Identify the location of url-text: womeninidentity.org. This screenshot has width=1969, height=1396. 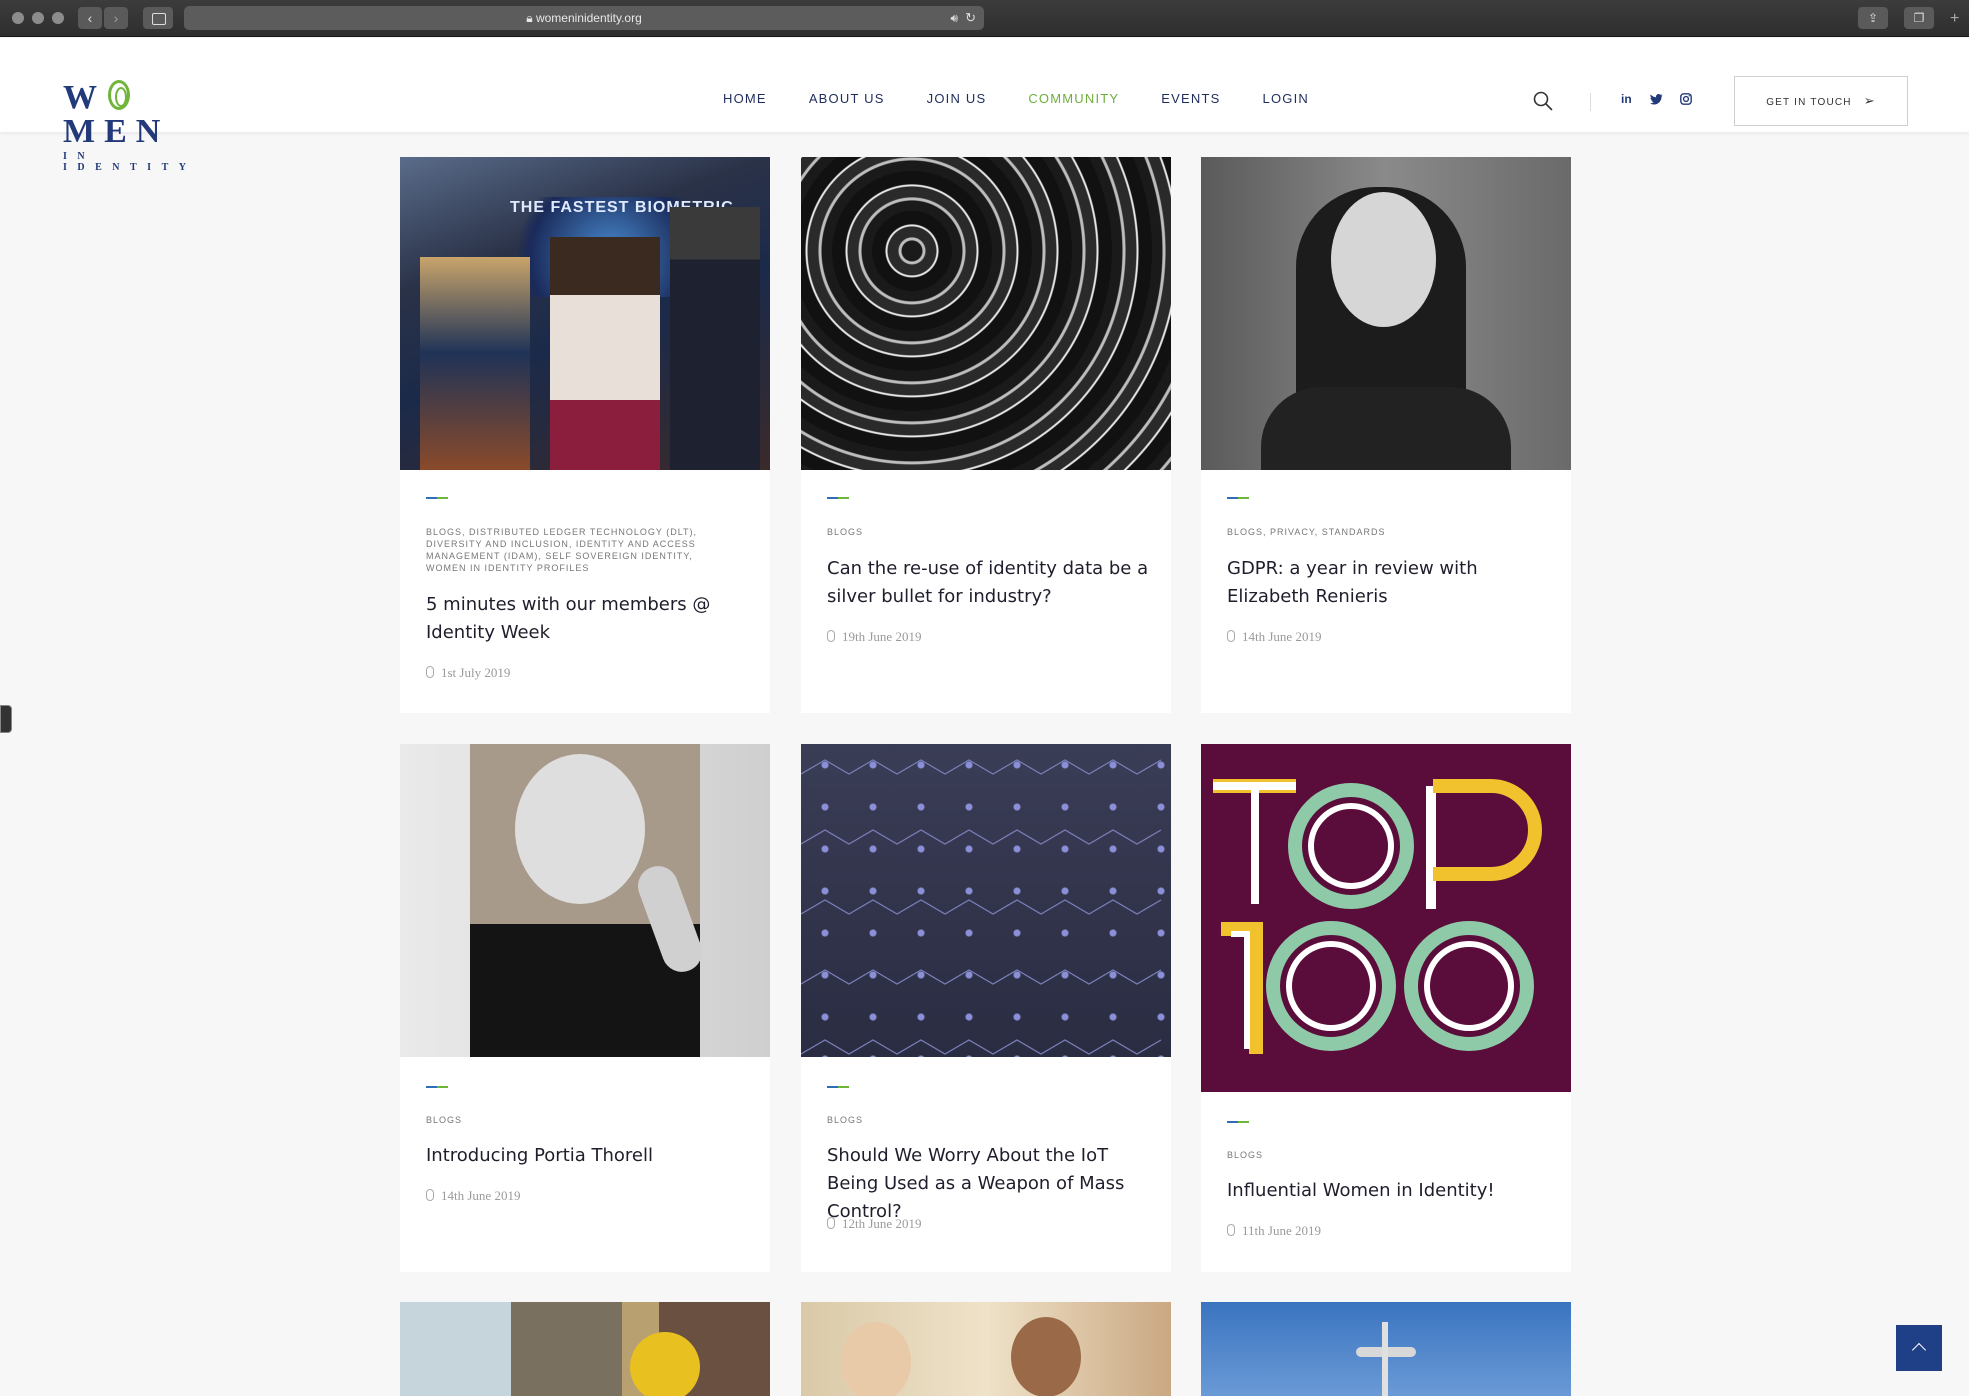
(588, 18).